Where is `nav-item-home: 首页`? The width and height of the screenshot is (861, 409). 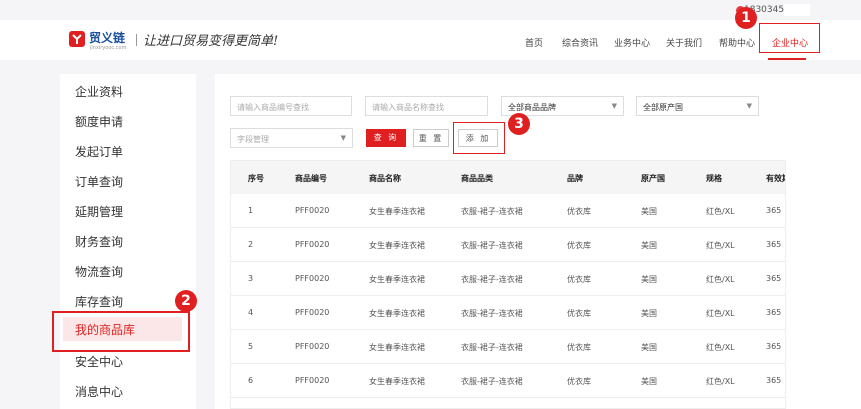 nav-item-home: 首页 is located at coordinates (534, 42).